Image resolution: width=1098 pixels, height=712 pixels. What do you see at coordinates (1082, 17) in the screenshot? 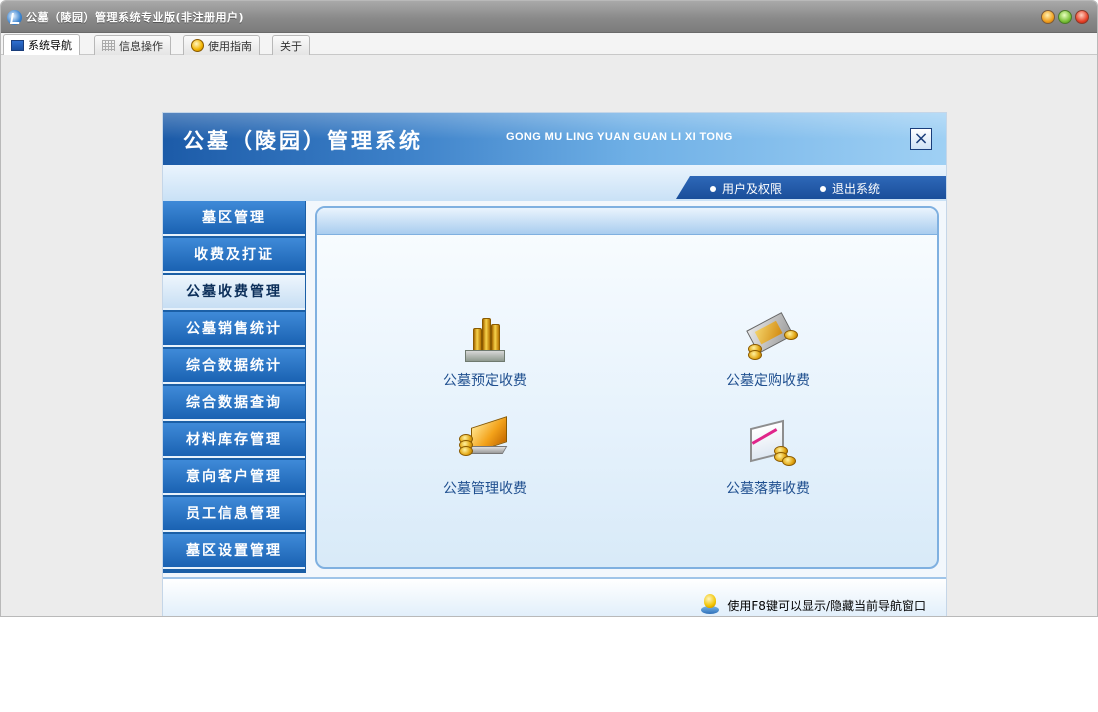
I see `close-window-button` at bounding box center [1082, 17].